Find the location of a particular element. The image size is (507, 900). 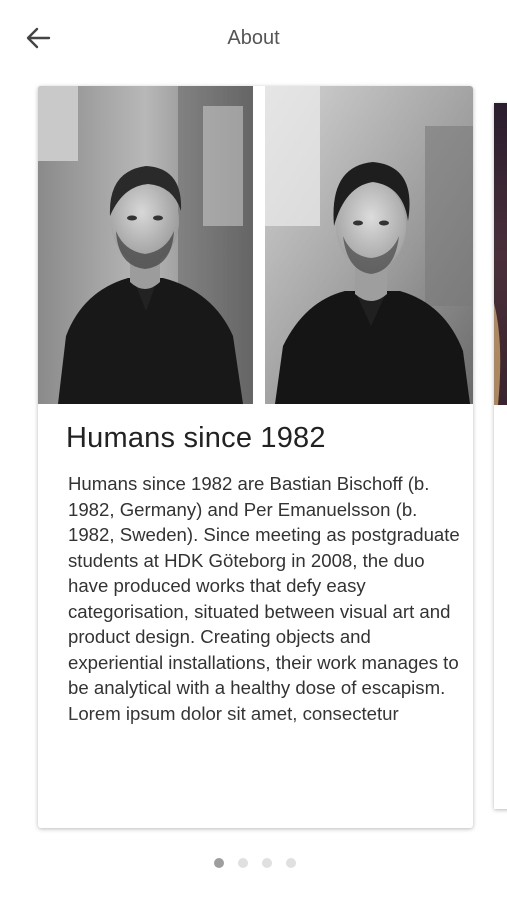

card-title: Humans since 1982 is located at coordinates (196, 438).